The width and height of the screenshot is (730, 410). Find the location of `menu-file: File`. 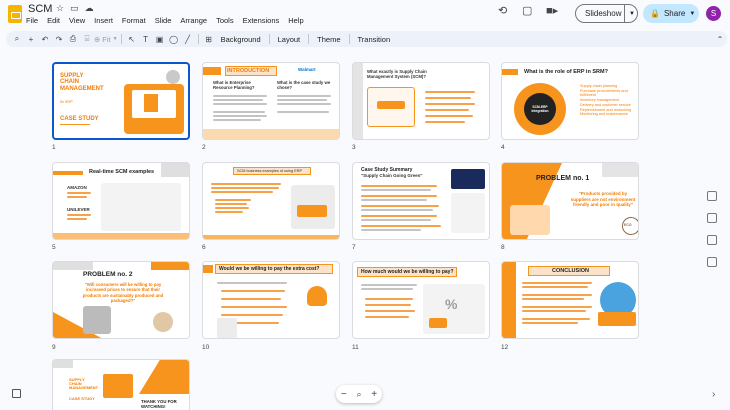

menu-file: File is located at coordinates (32, 20).